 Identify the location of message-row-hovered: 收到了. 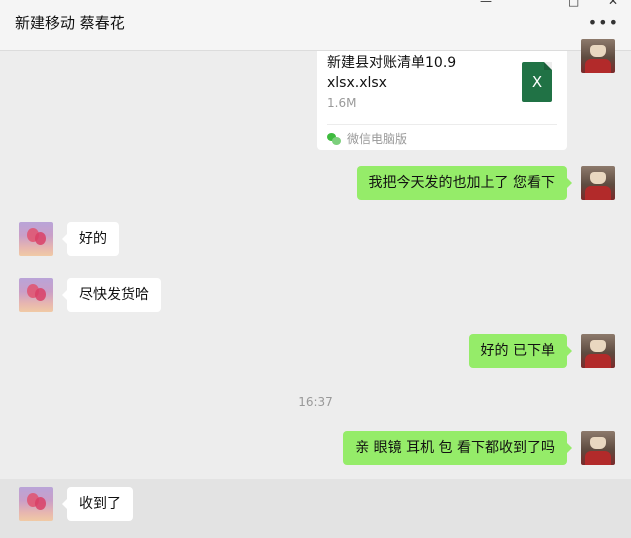
(315, 508).